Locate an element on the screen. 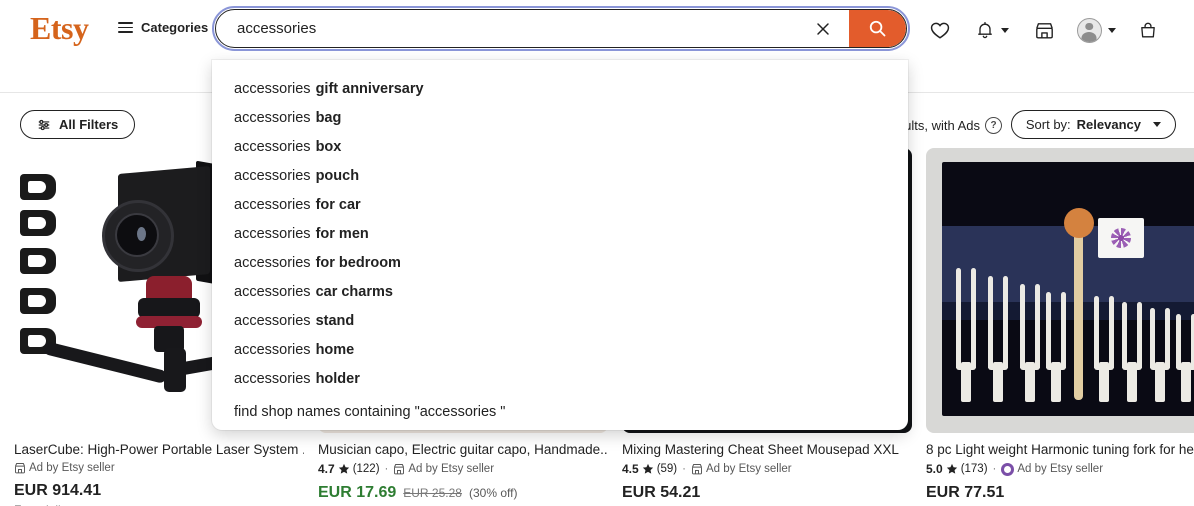 Image resolution: width=1194 pixels, height=506 pixels. decor-lens is located at coordinates (138, 236).